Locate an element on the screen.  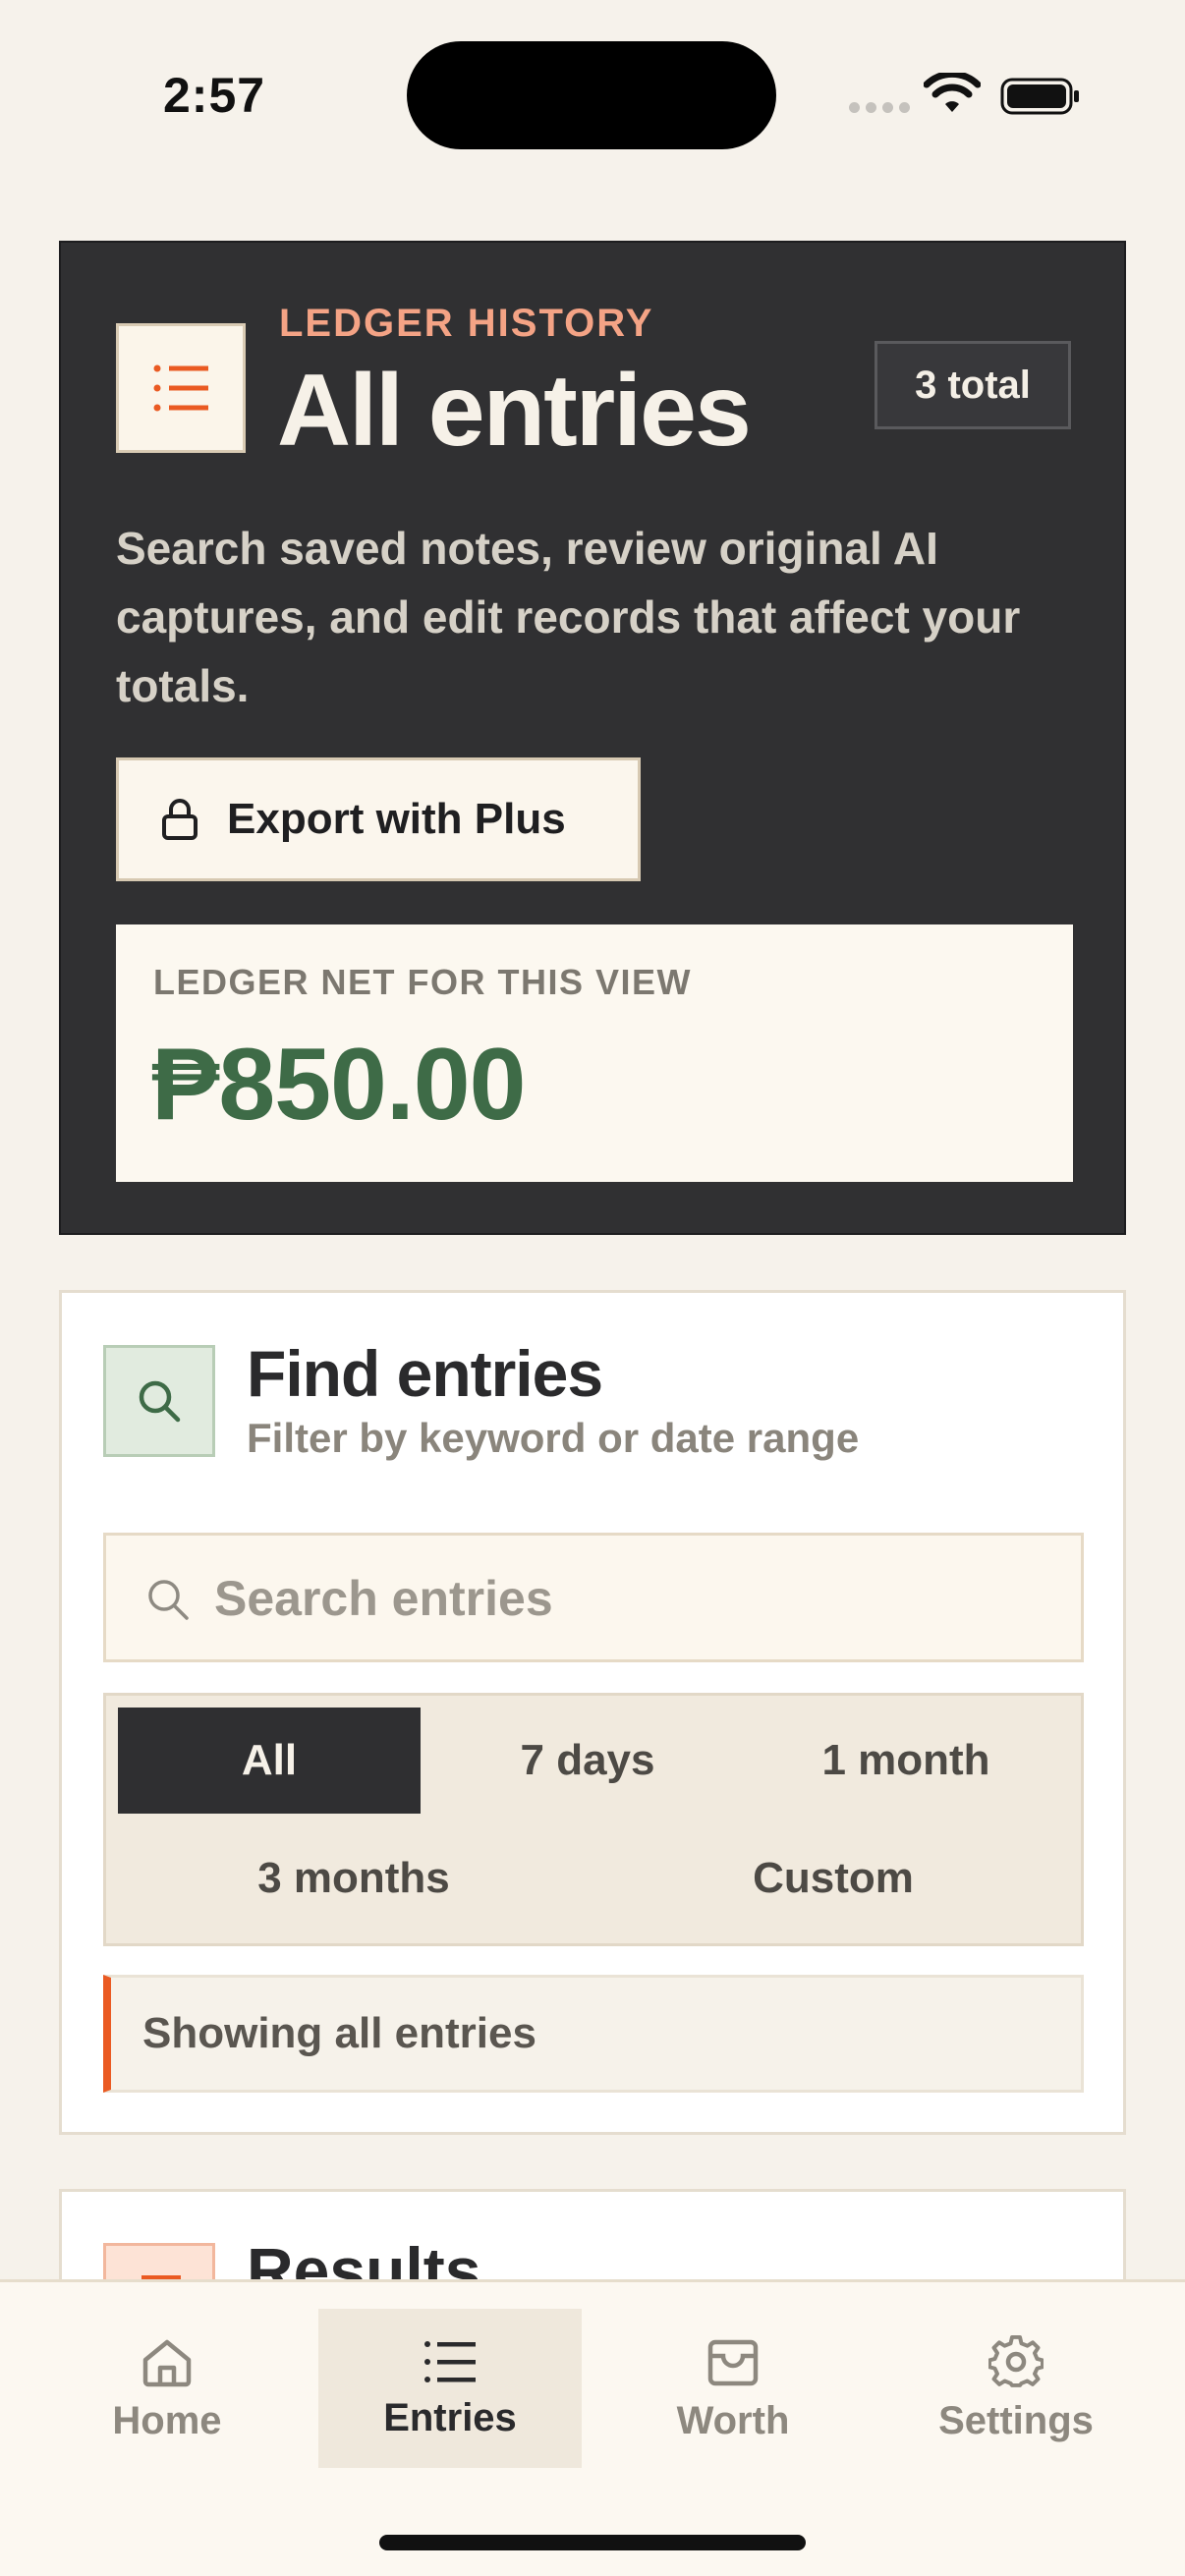
bottom-tab-bar: Home Entries Worth Settings is located at coordinates (592, 2427).